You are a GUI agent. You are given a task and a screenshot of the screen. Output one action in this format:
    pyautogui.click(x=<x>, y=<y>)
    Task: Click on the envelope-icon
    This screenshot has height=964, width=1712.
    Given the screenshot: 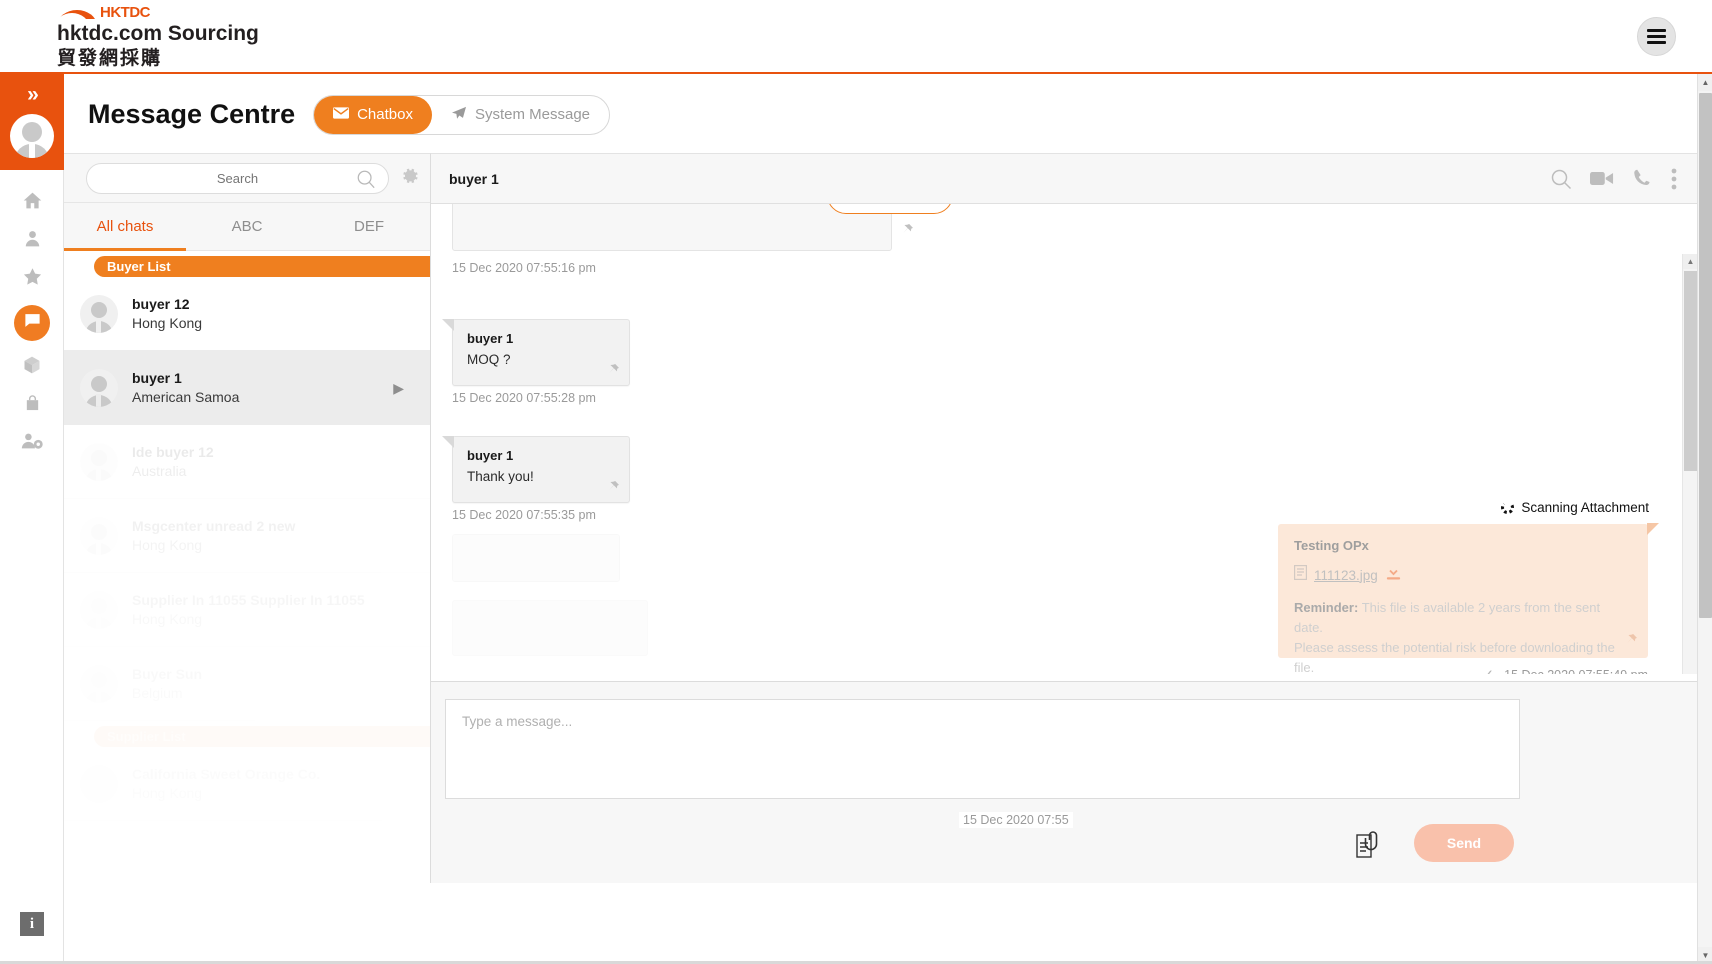 What is the action you would take?
    pyautogui.click(x=341, y=114)
    